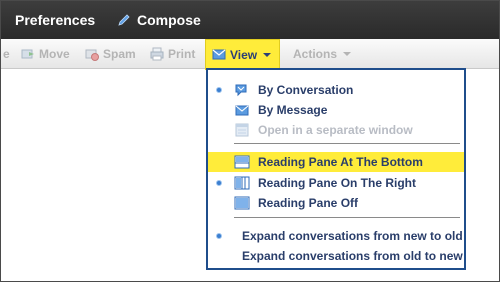 Image resolution: width=500 pixels, height=282 pixels. Describe the element at coordinates (242, 203) in the screenshot. I see `pane-off-icon` at that location.